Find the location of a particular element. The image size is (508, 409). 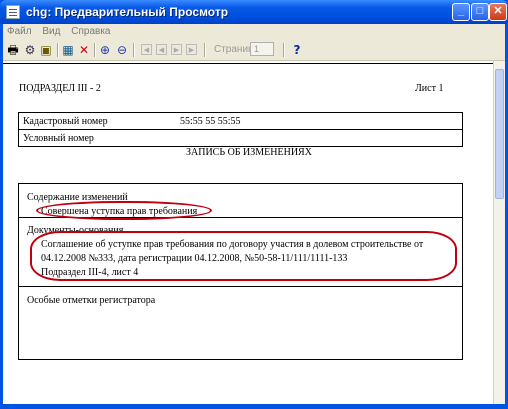

maximize-button: □ is located at coordinates (480, 12).